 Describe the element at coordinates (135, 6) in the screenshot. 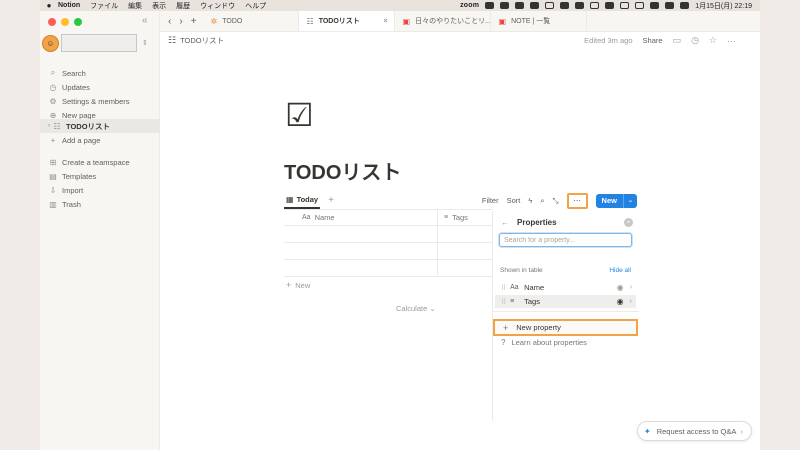

I see `menu-edit: 編集` at that location.